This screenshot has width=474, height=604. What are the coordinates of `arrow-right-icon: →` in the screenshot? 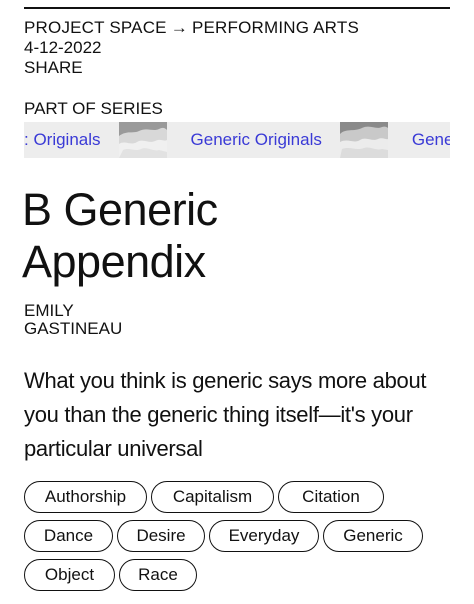 It's located at (179, 27).